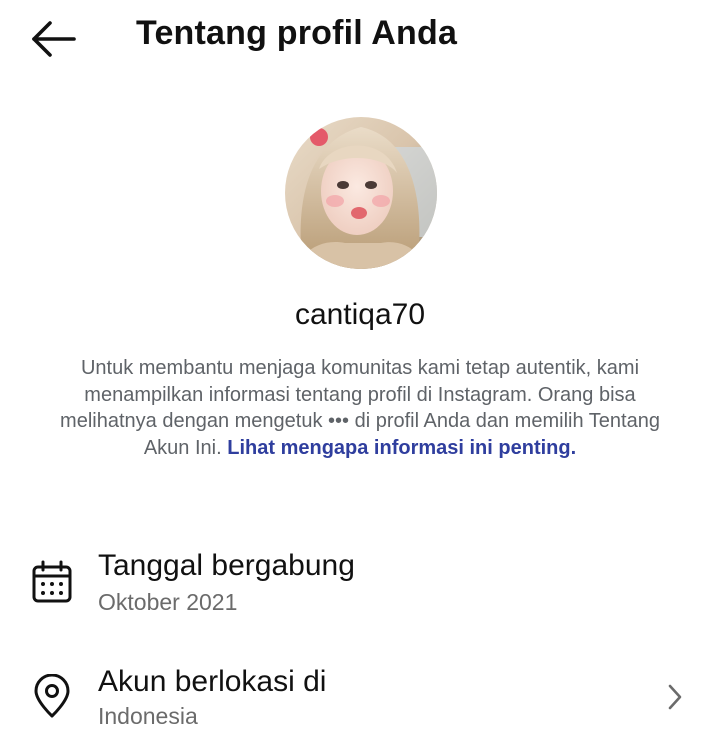  Describe the element at coordinates (360, 589) in the screenshot. I see `date-joined-row: Tanggal bergabung Oktober 2021` at that location.